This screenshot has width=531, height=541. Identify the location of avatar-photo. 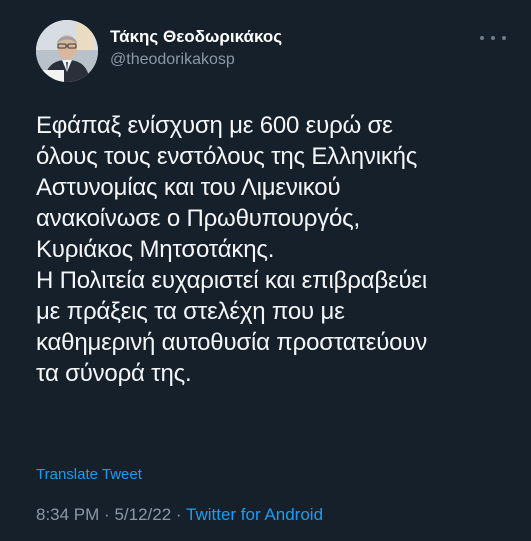
(67, 51).